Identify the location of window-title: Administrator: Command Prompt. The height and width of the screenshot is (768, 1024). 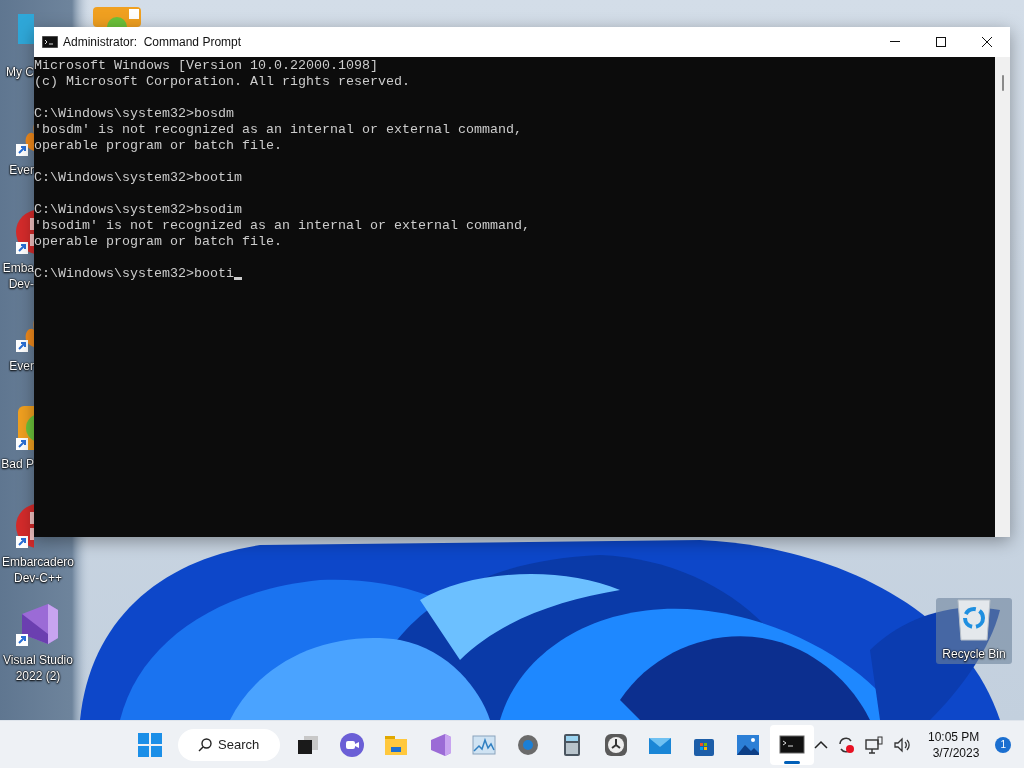
(152, 42).